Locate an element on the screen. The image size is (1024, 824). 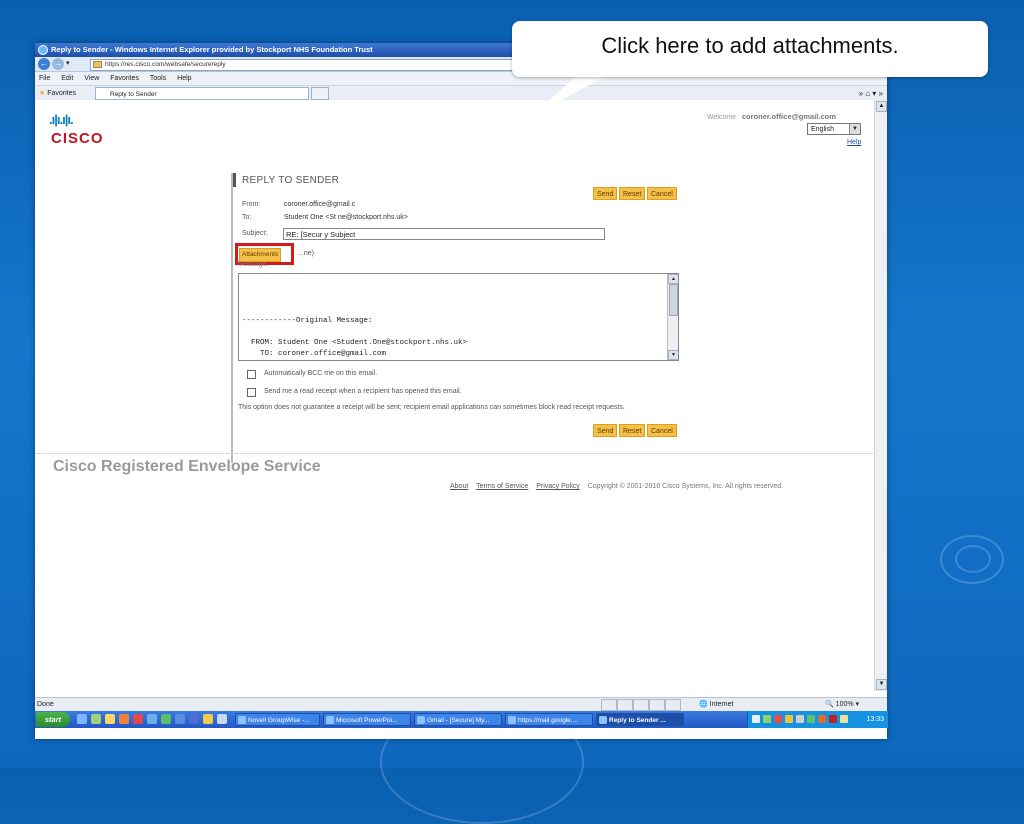
reset-button-bottom: Reset is located at coordinates (632, 430).